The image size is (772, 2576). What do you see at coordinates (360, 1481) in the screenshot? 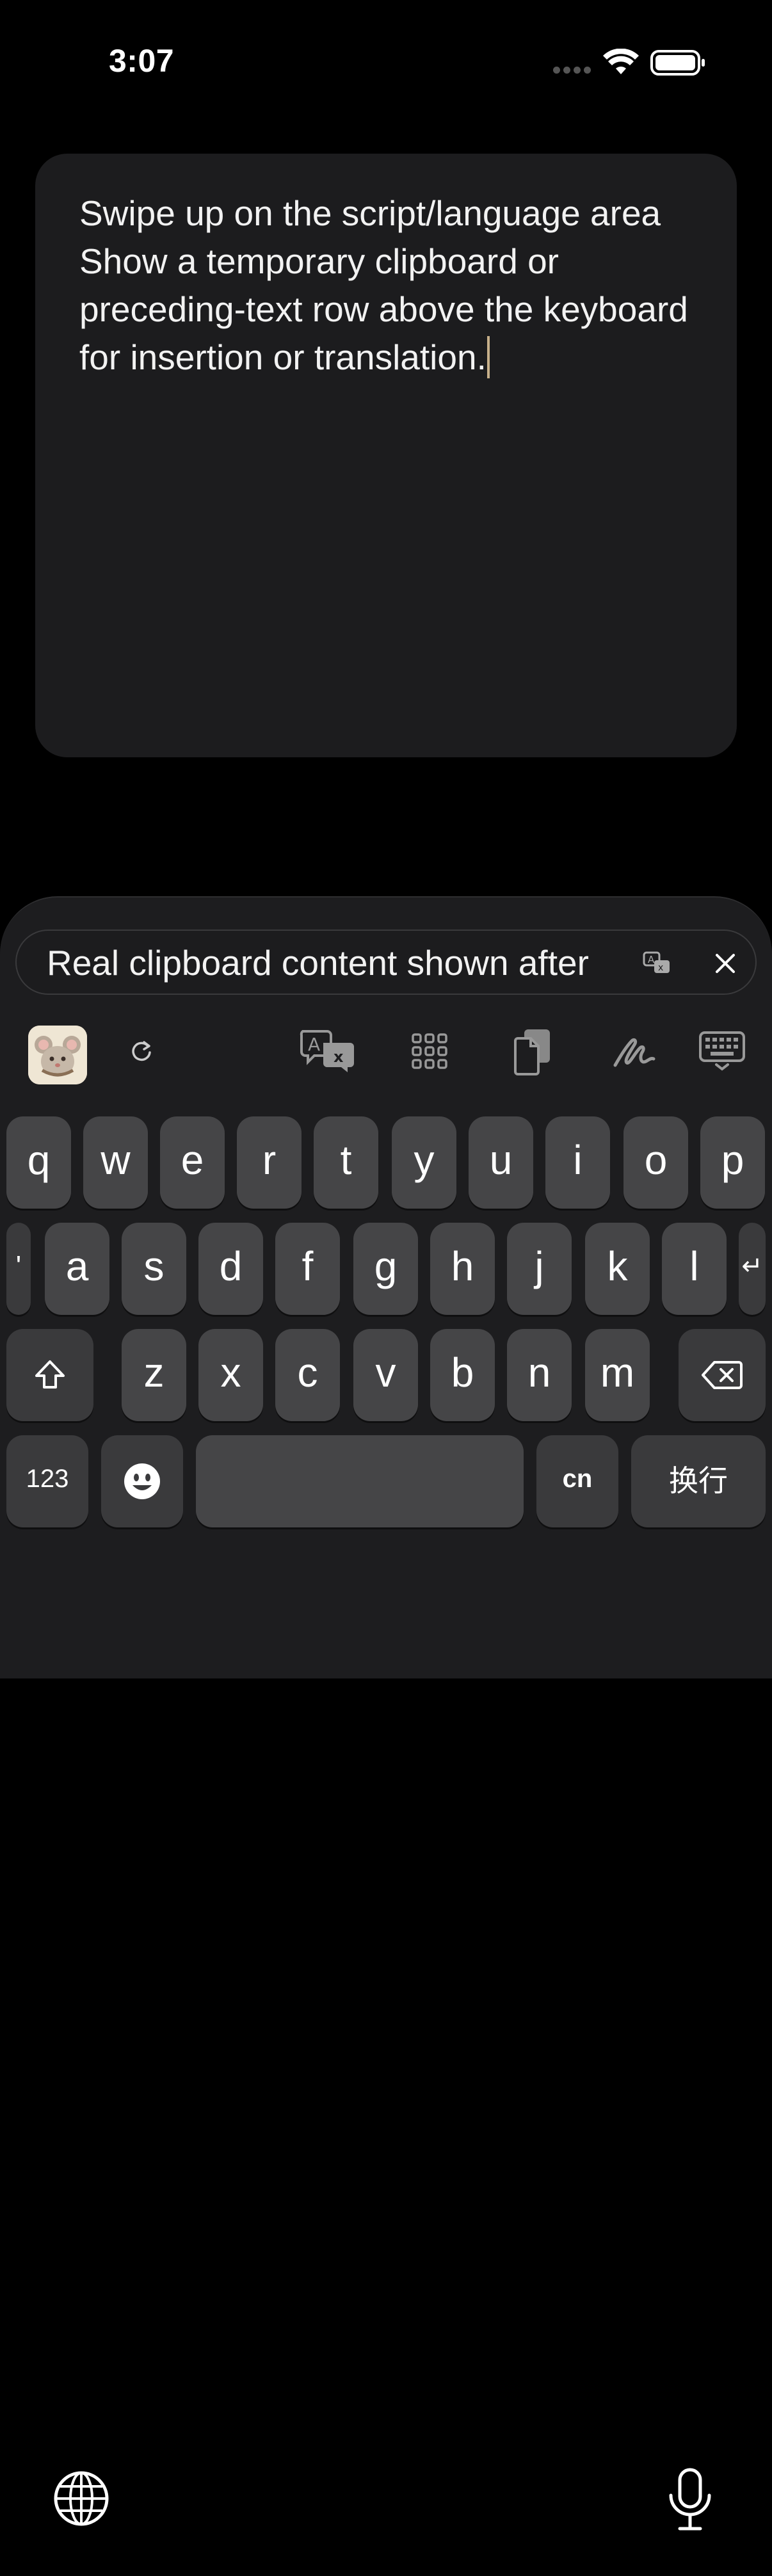
I see `space-key` at bounding box center [360, 1481].